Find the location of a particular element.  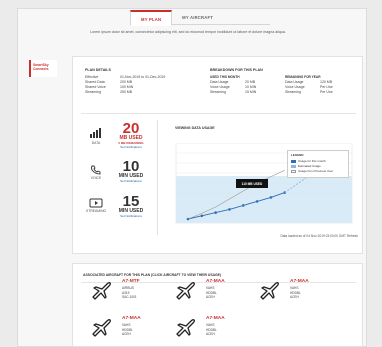

legend-item: Usage from Previous Year is located at coordinates (318, 171).